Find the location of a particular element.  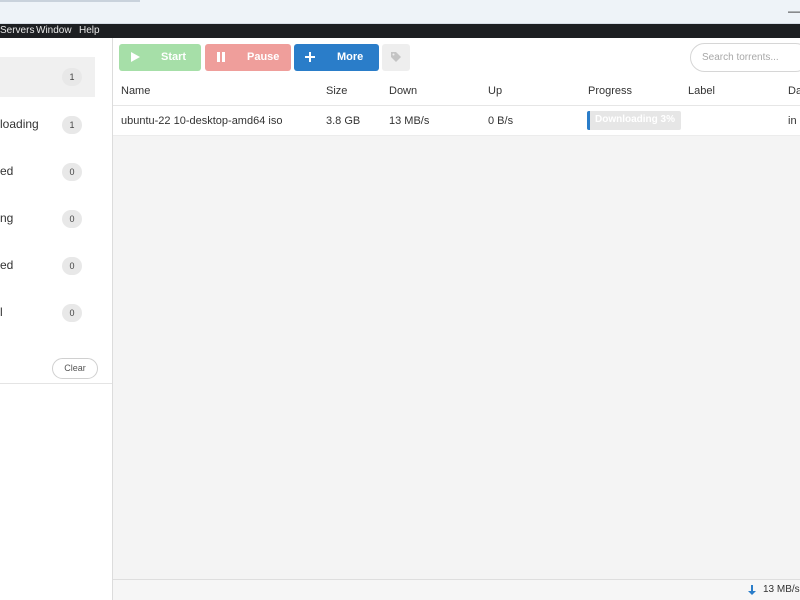

pause-icon is located at coordinates (221, 57).